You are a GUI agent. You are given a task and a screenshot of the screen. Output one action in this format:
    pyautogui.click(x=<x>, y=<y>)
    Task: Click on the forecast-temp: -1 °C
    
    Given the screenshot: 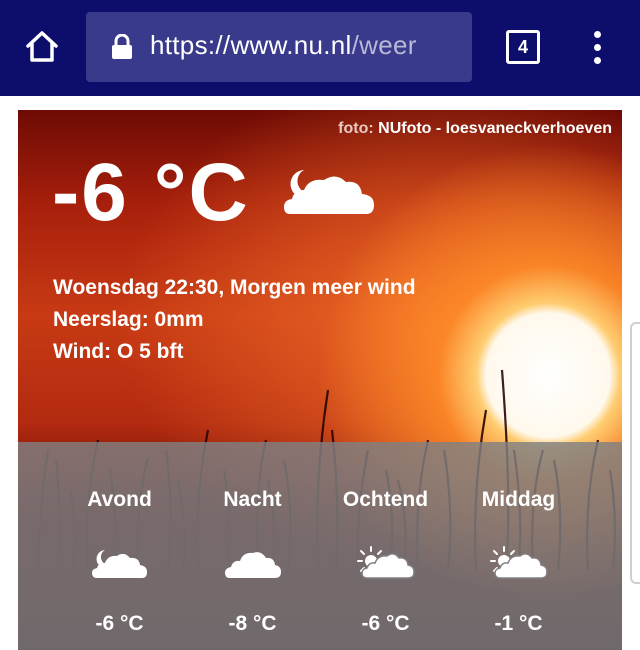 What is the action you would take?
    pyautogui.click(x=518, y=623)
    